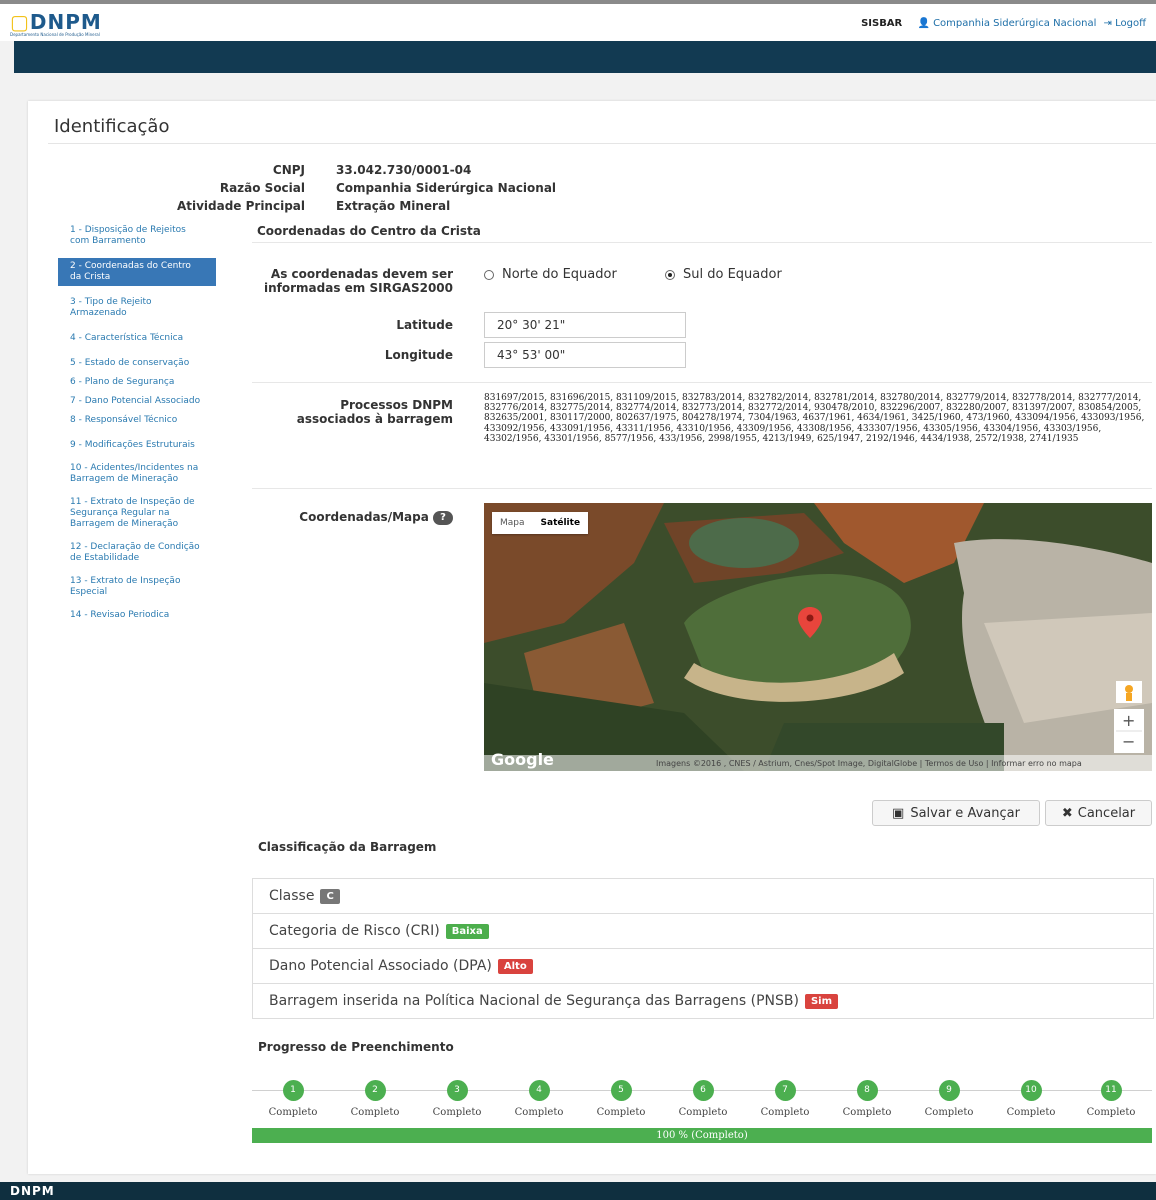 The image size is (1156, 1200). What do you see at coordinates (424, 325) in the screenshot?
I see `latitude-label: Latitude` at bounding box center [424, 325].